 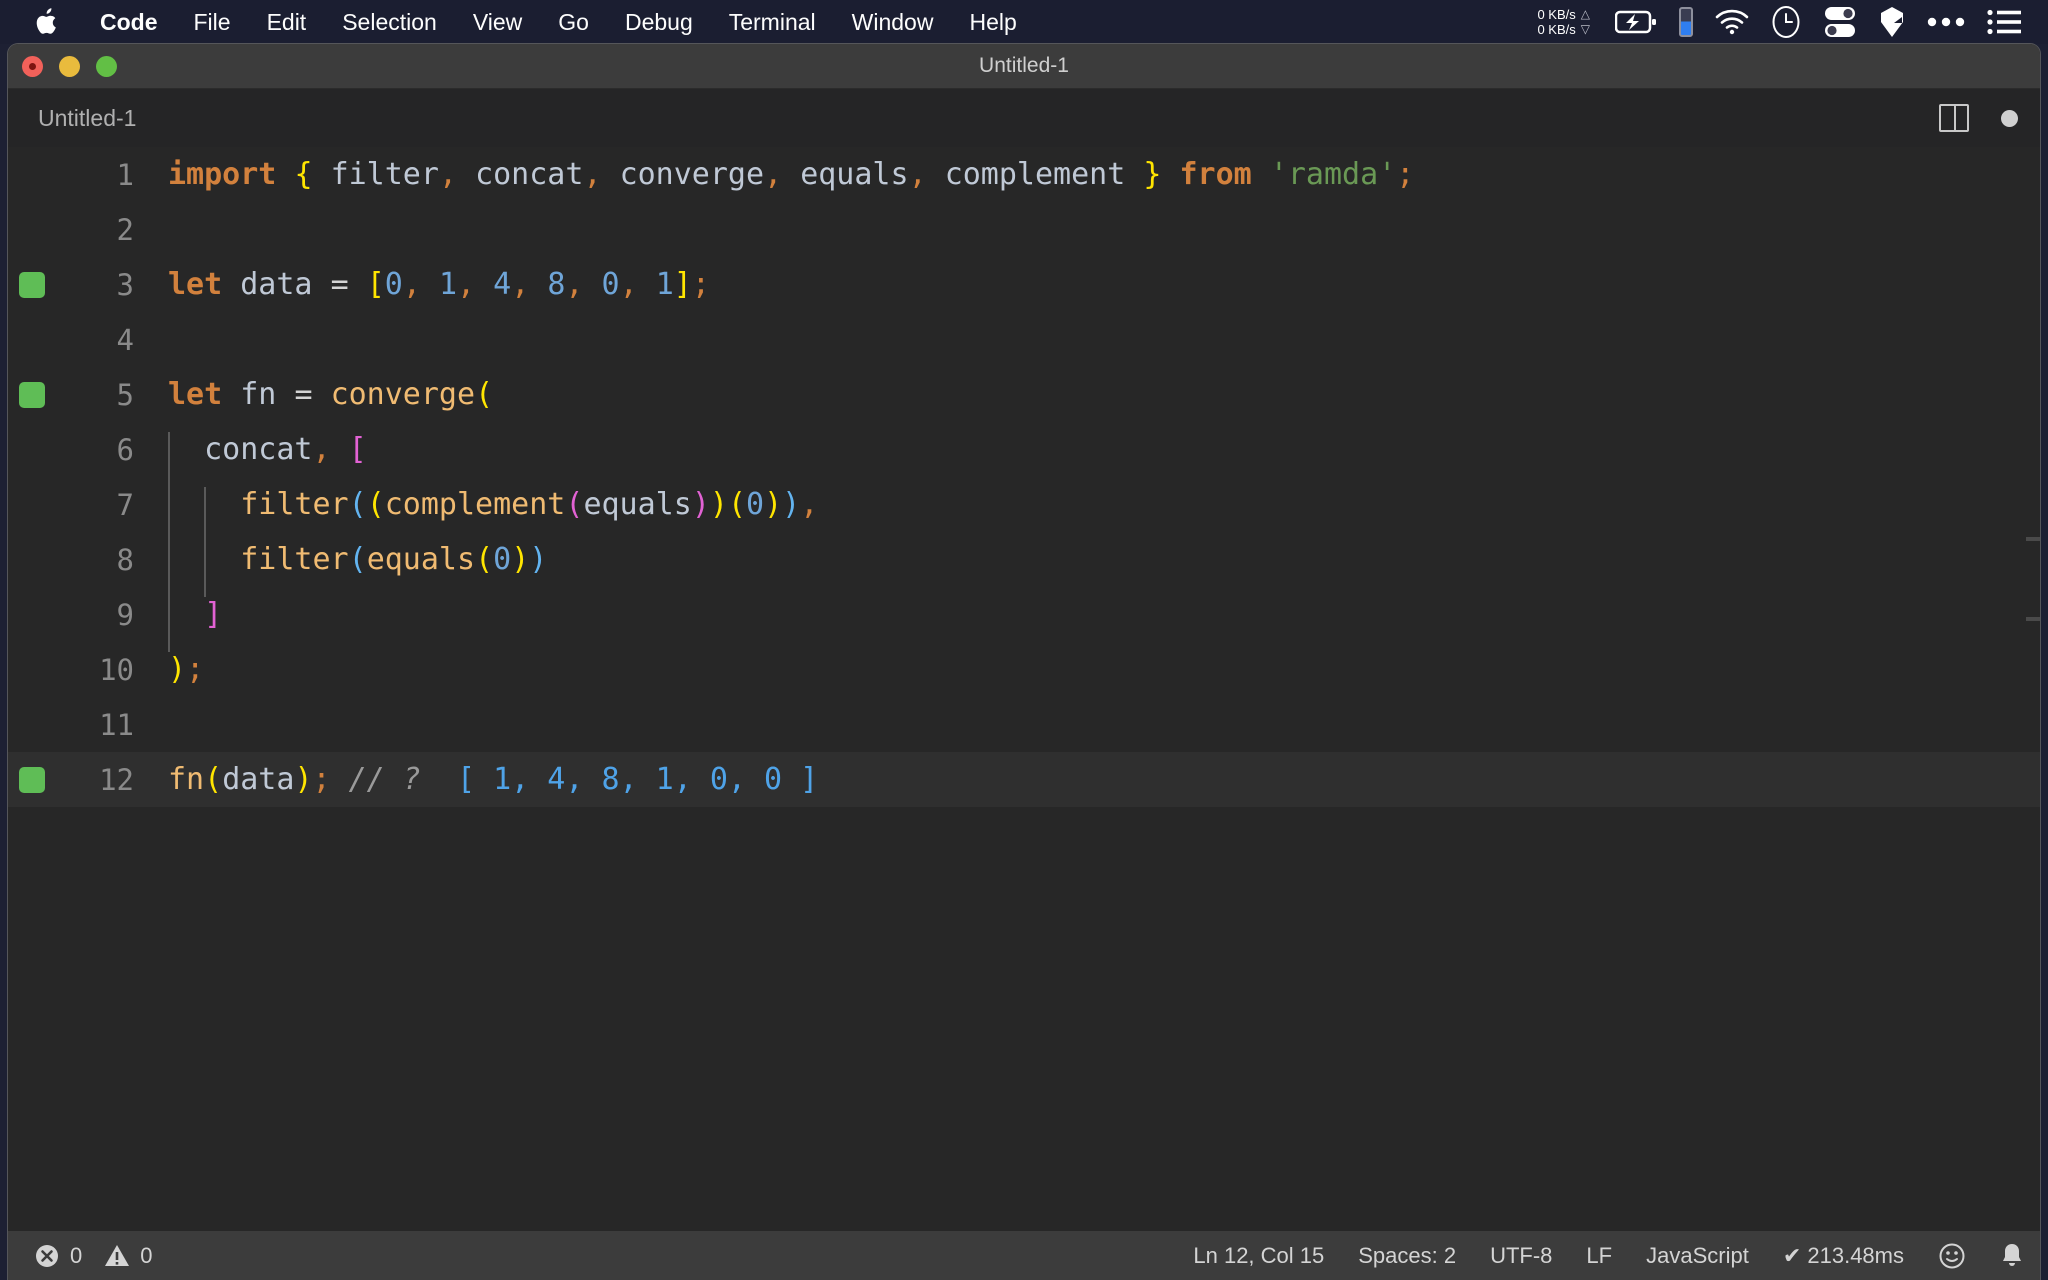 I want to click on line-number: 2, so click(x=125, y=229).